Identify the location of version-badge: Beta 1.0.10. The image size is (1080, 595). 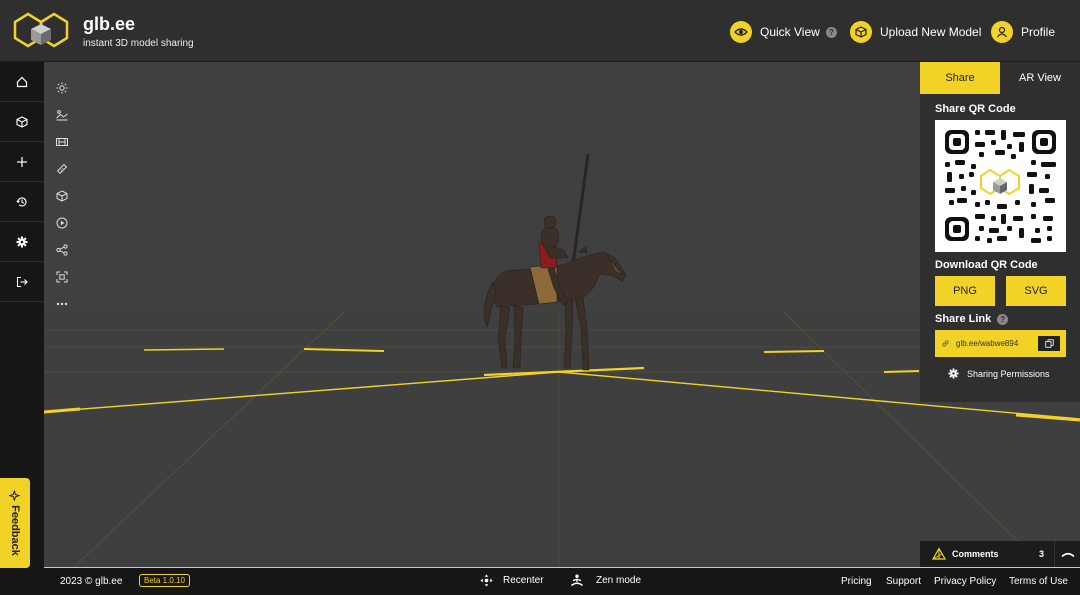
(164, 580).